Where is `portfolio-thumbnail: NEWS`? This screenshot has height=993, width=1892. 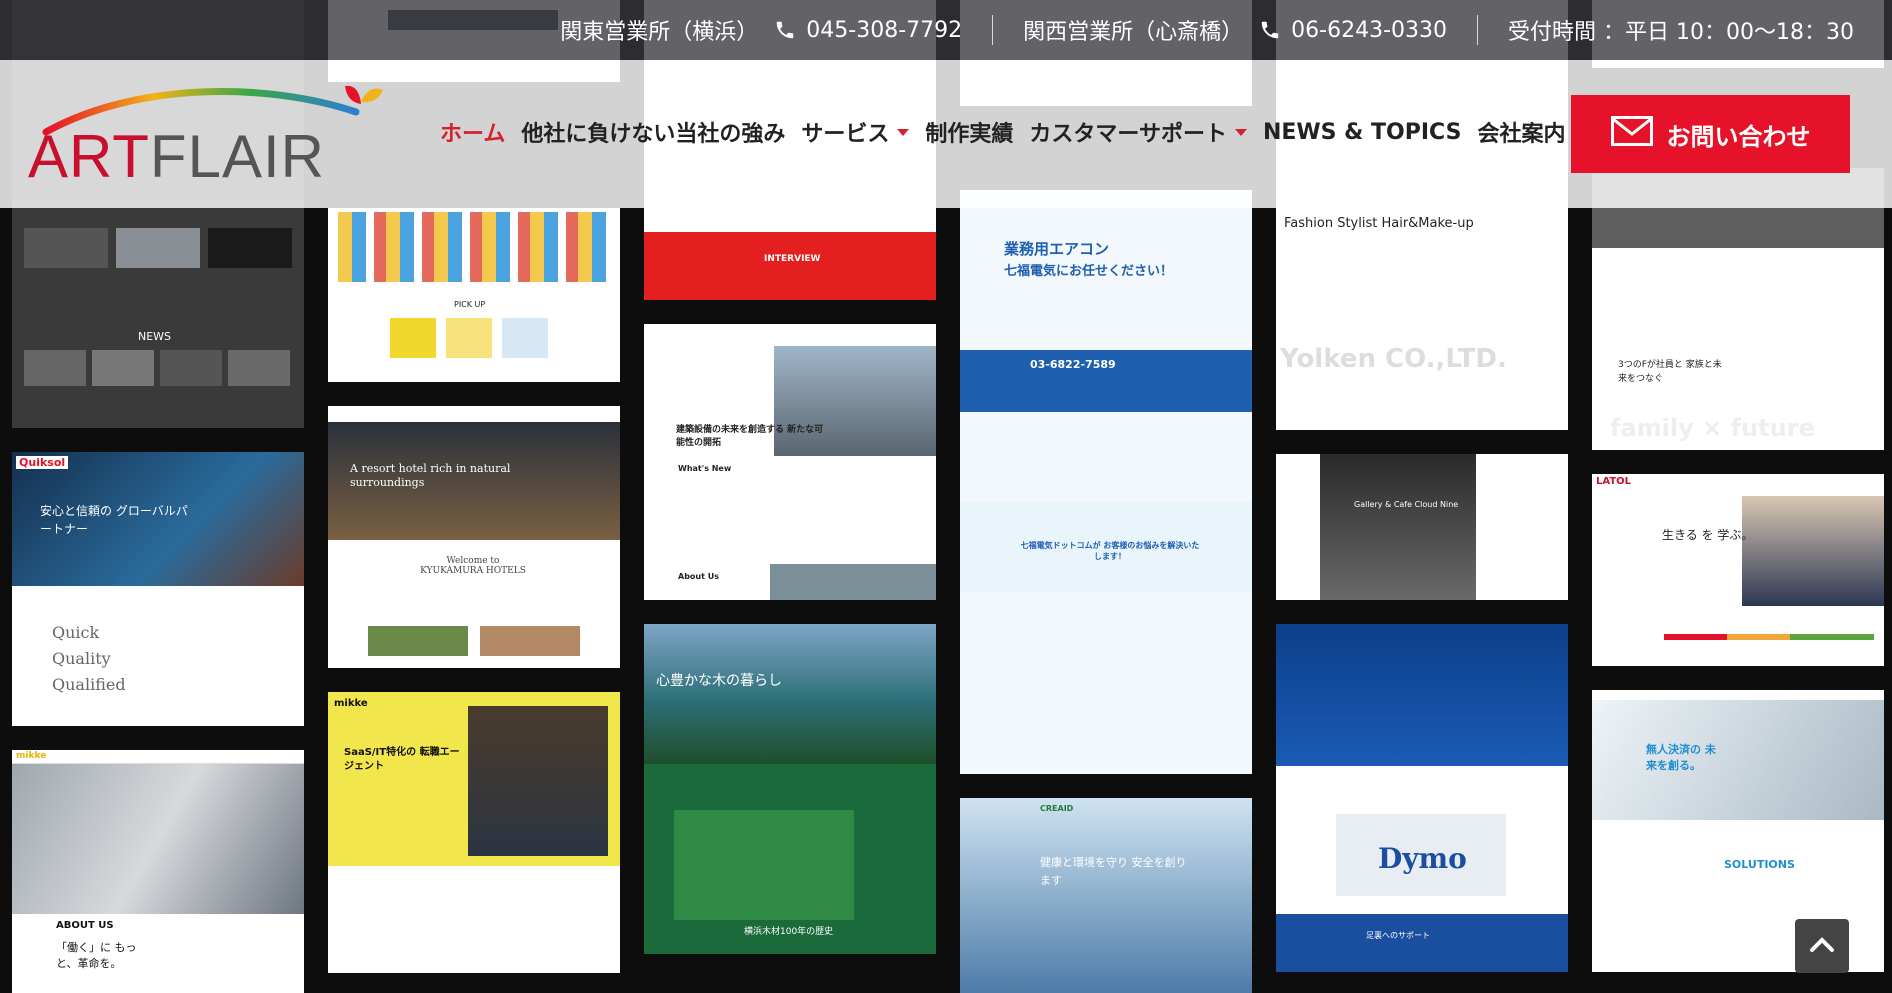 portfolio-thumbnail: NEWS is located at coordinates (158, 314).